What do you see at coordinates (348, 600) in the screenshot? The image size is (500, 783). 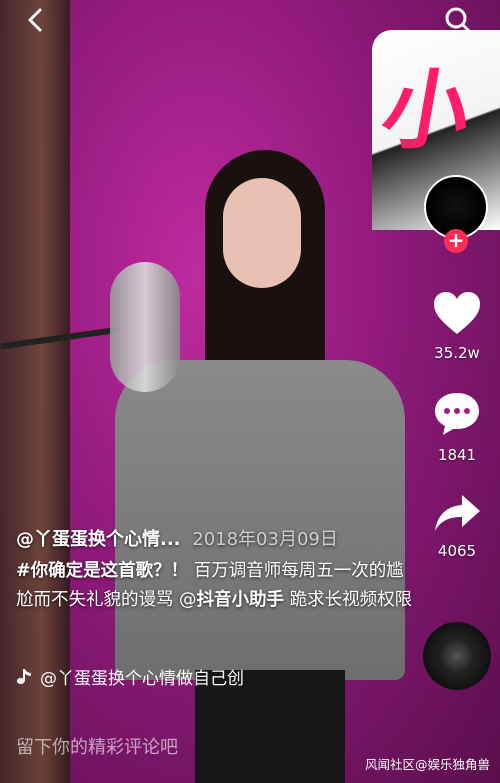 I see `description-text-2: 跪求长视频权限` at bounding box center [348, 600].